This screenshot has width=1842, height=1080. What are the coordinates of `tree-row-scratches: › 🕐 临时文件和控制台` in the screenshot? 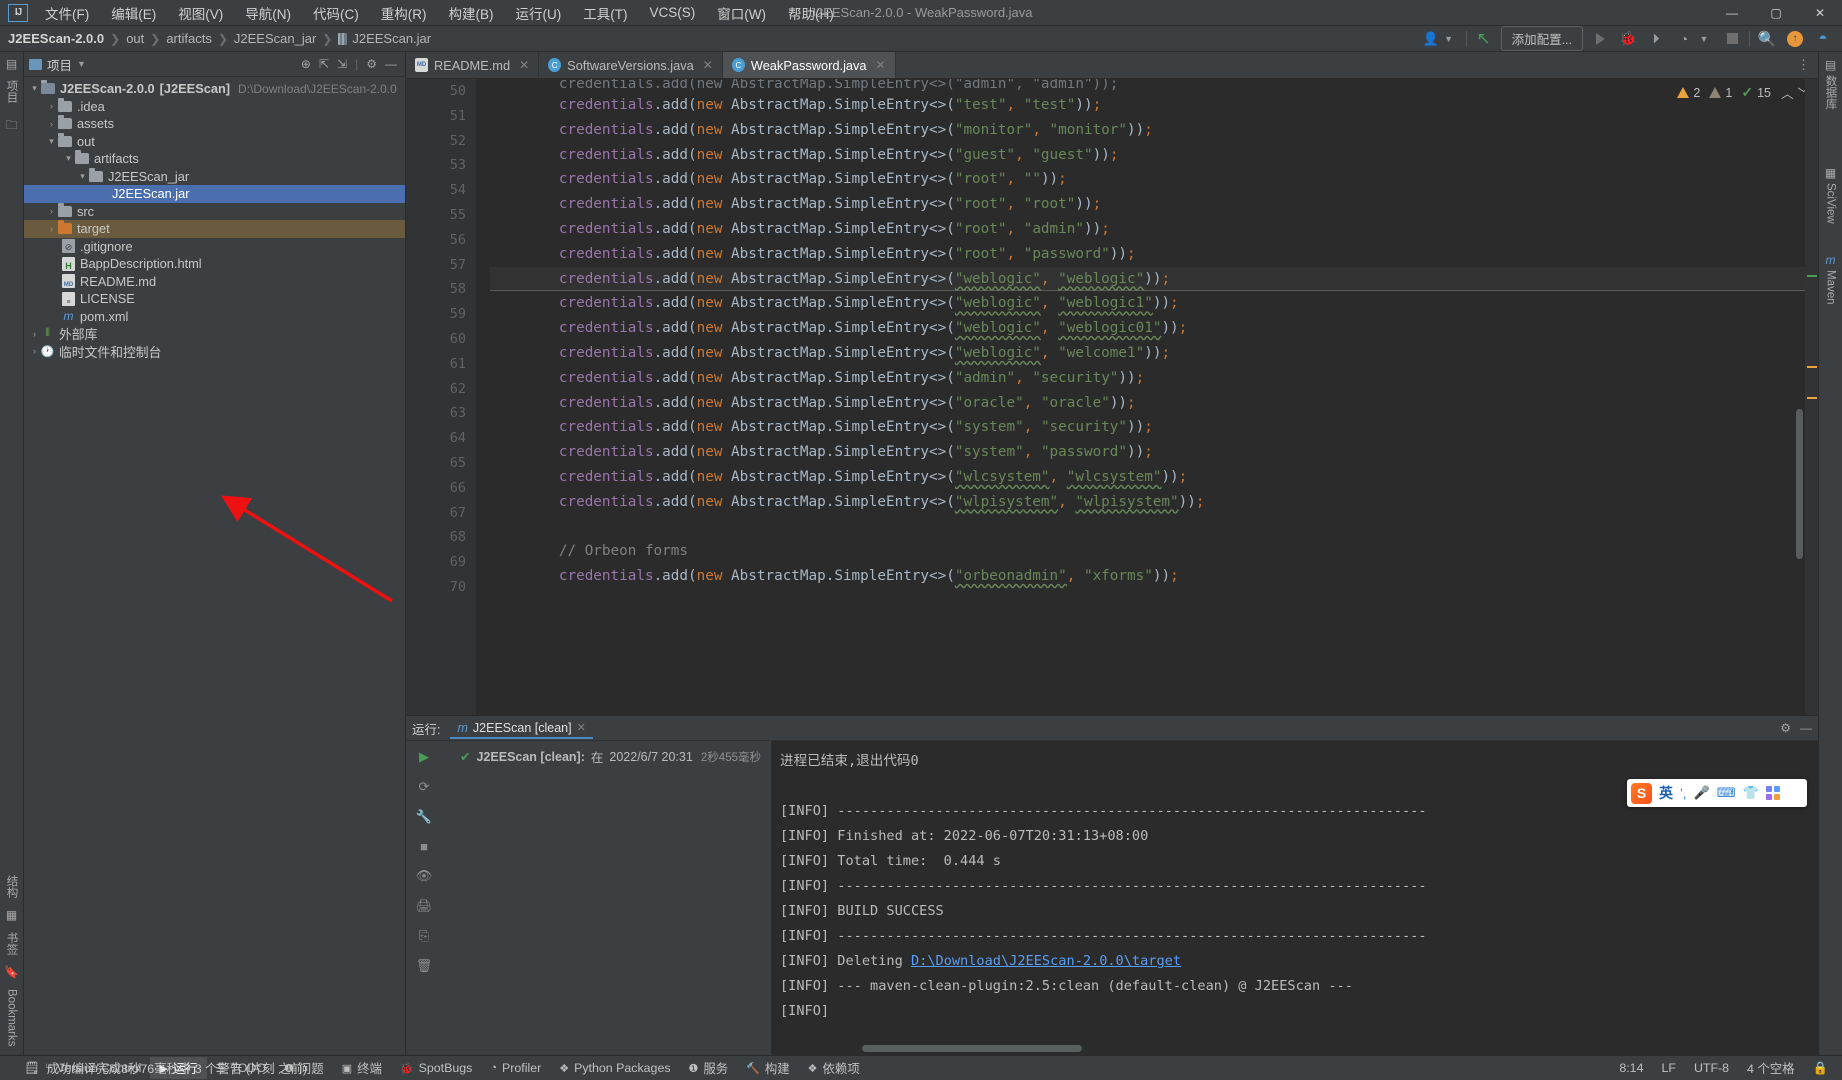 It's located at (214, 352).